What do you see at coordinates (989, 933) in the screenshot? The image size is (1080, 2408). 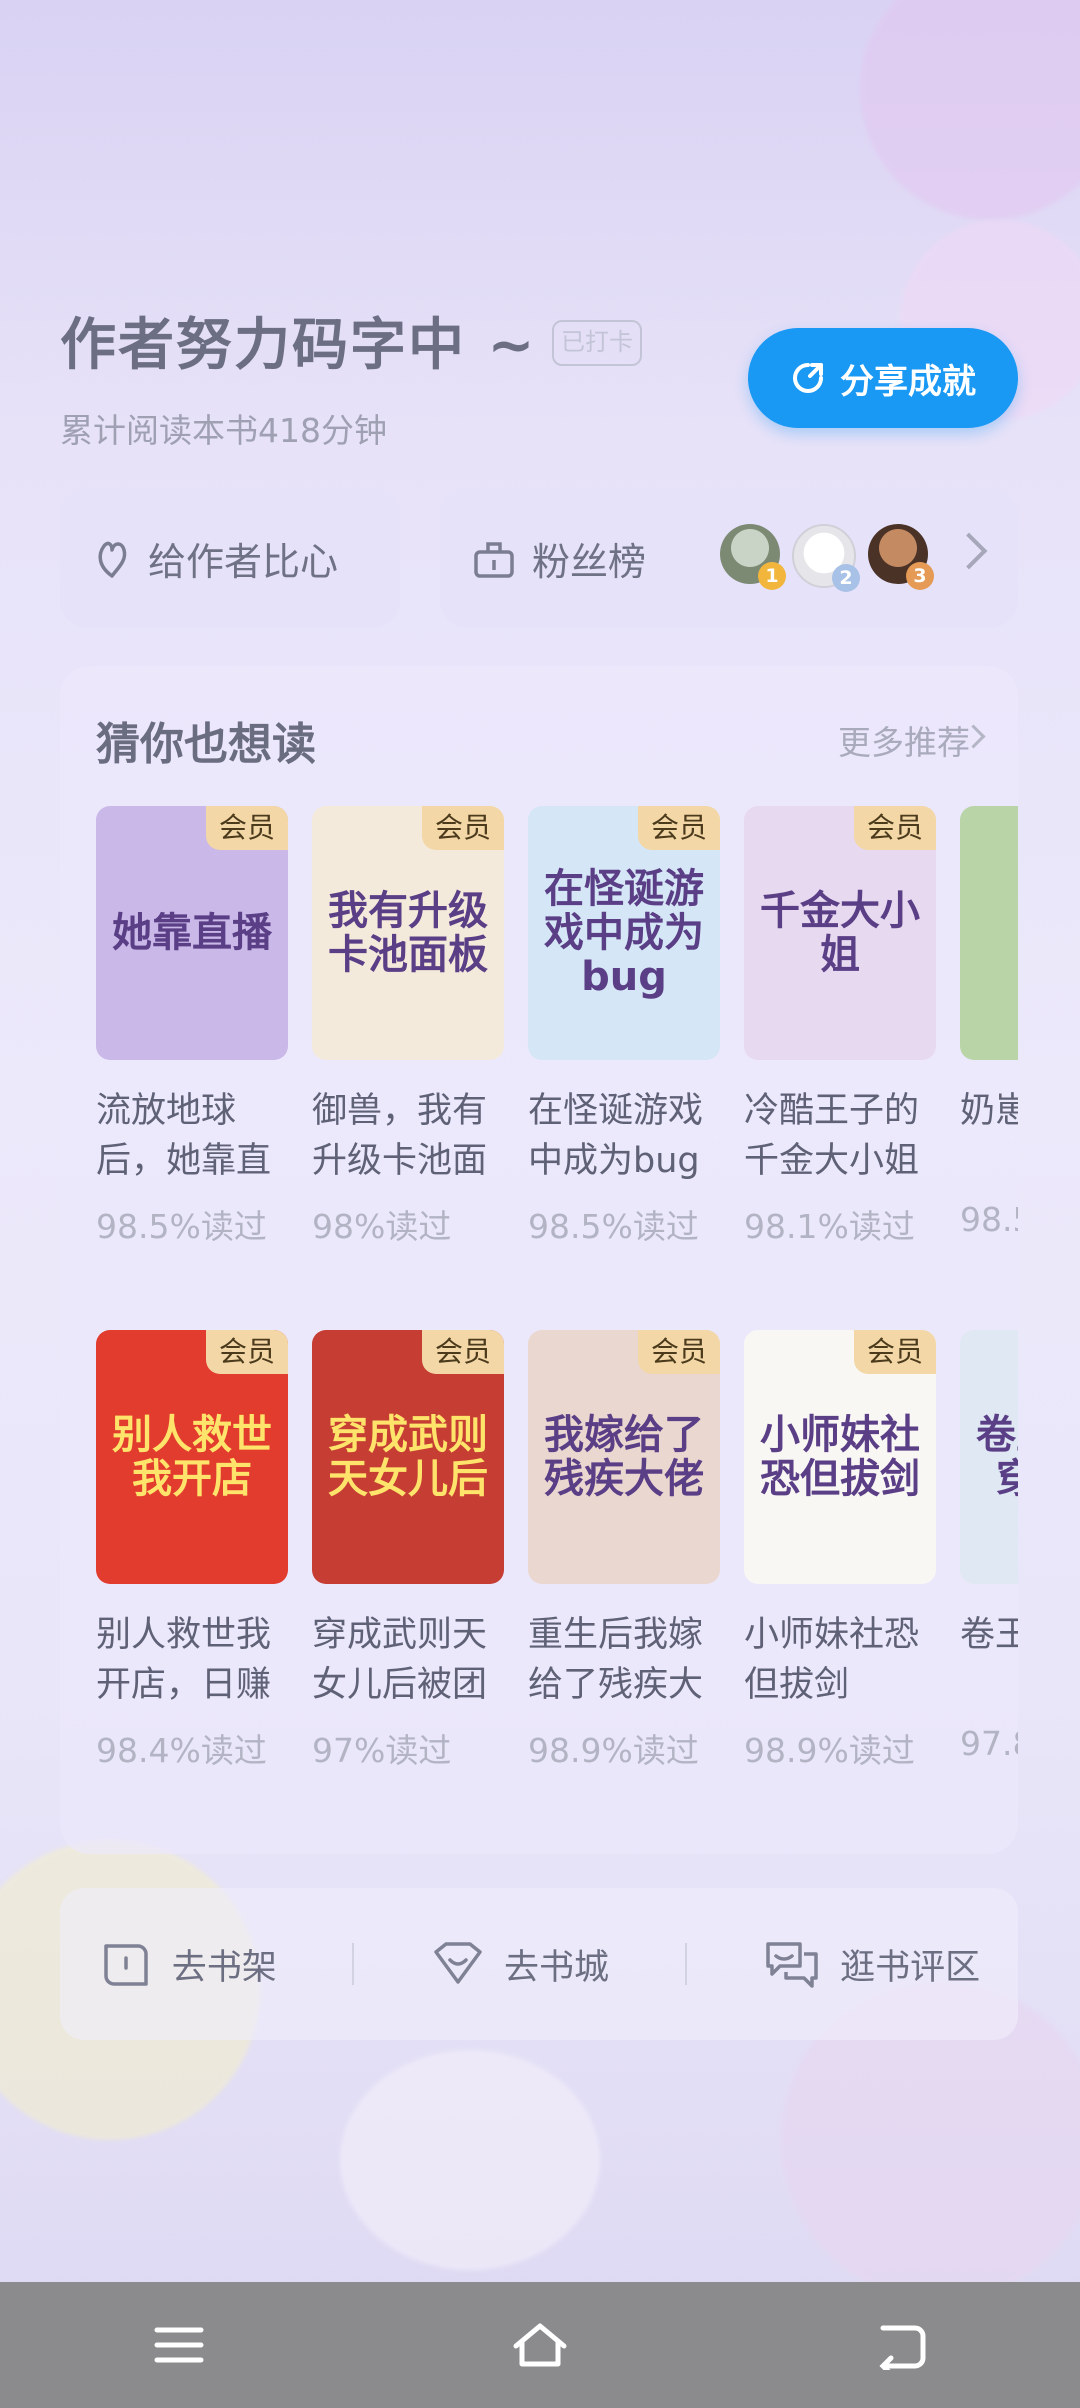 I see `book-cover` at bounding box center [989, 933].